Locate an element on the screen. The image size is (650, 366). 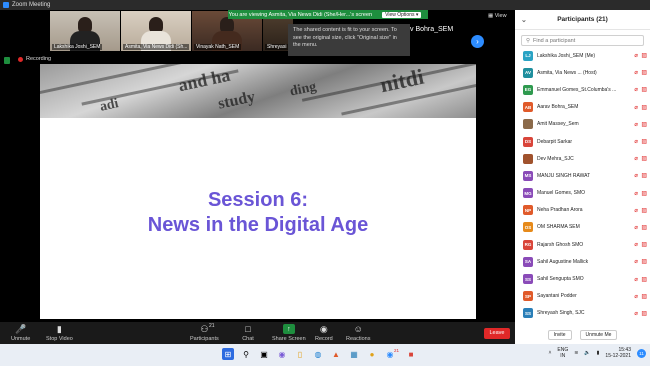
record-button: ◉ Record is located at coordinates (324, 333).